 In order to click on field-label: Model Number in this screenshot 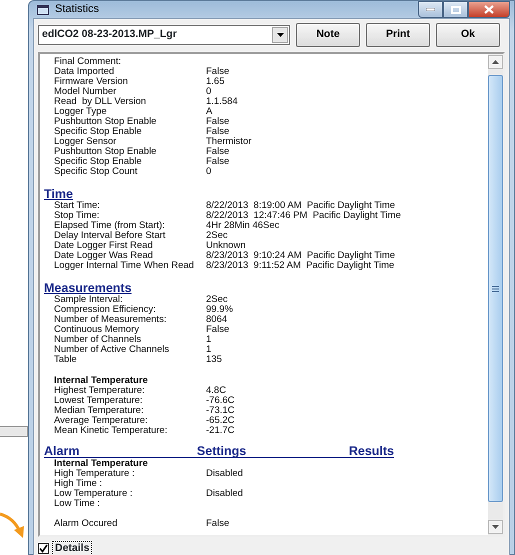, I will do `click(86, 92)`.